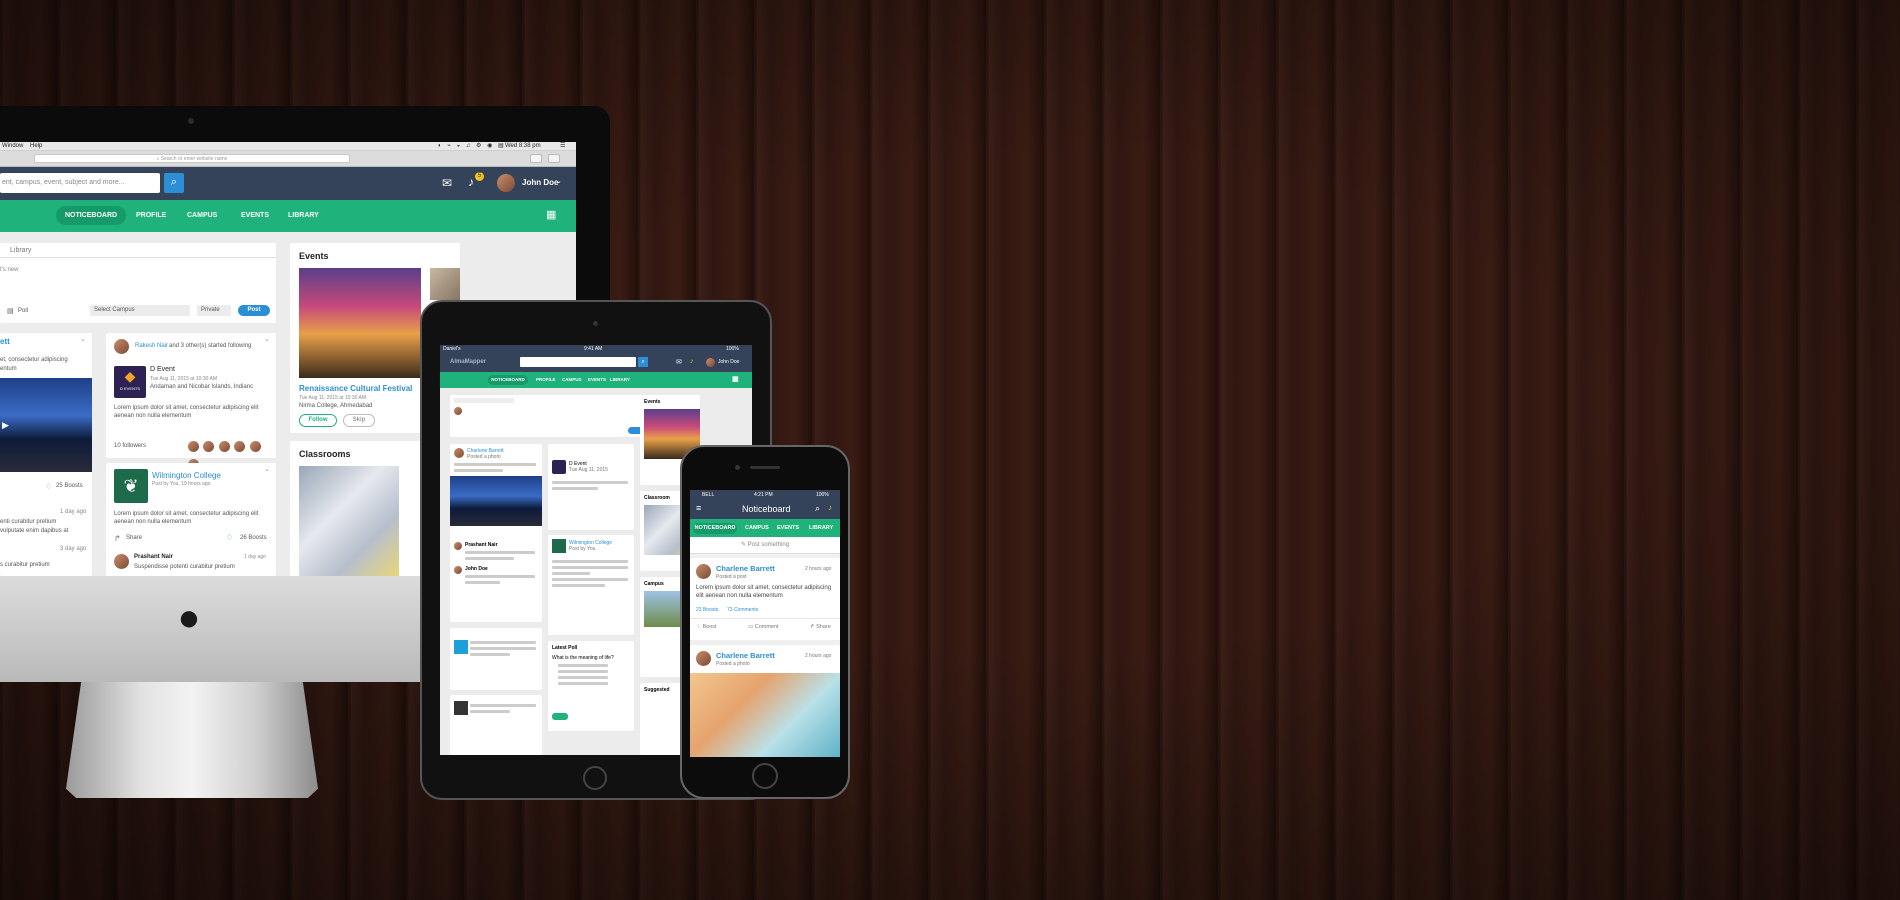 This screenshot has width=1900, height=900. Describe the element at coordinates (536, 158) in the screenshot. I see `share-icon` at that location.